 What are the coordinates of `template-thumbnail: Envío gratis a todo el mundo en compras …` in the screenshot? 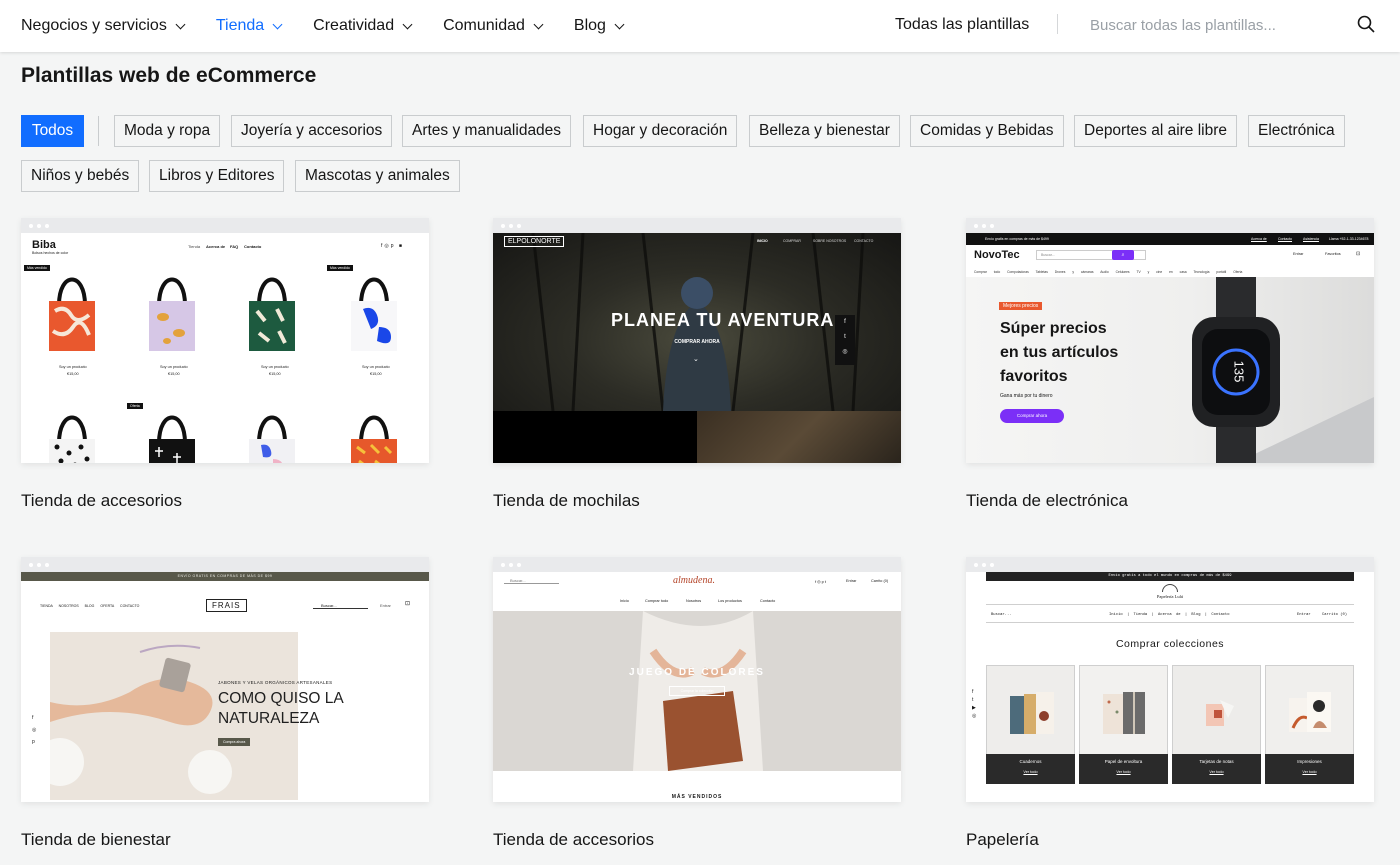 It's located at (1170, 679).